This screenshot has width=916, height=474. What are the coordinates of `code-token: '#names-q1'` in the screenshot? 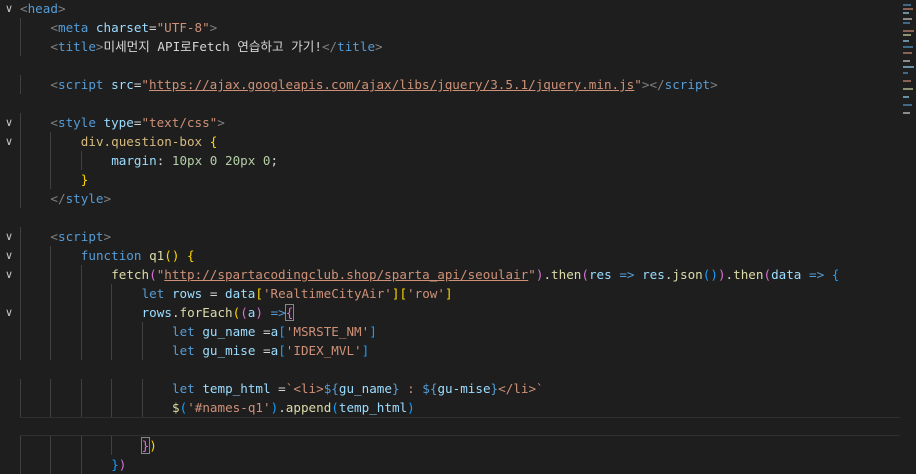 It's located at (229, 407).